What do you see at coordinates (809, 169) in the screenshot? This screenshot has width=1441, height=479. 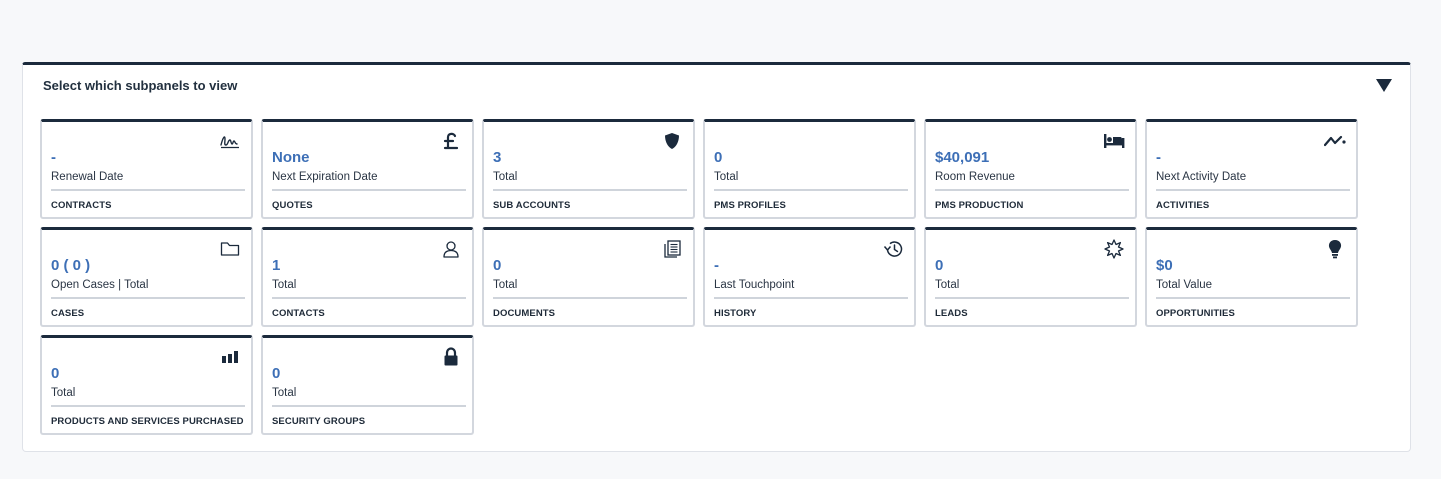 I see `subpanel-card-pms-profiles: 0 Total PMS PROFILES` at bounding box center [809, 169].